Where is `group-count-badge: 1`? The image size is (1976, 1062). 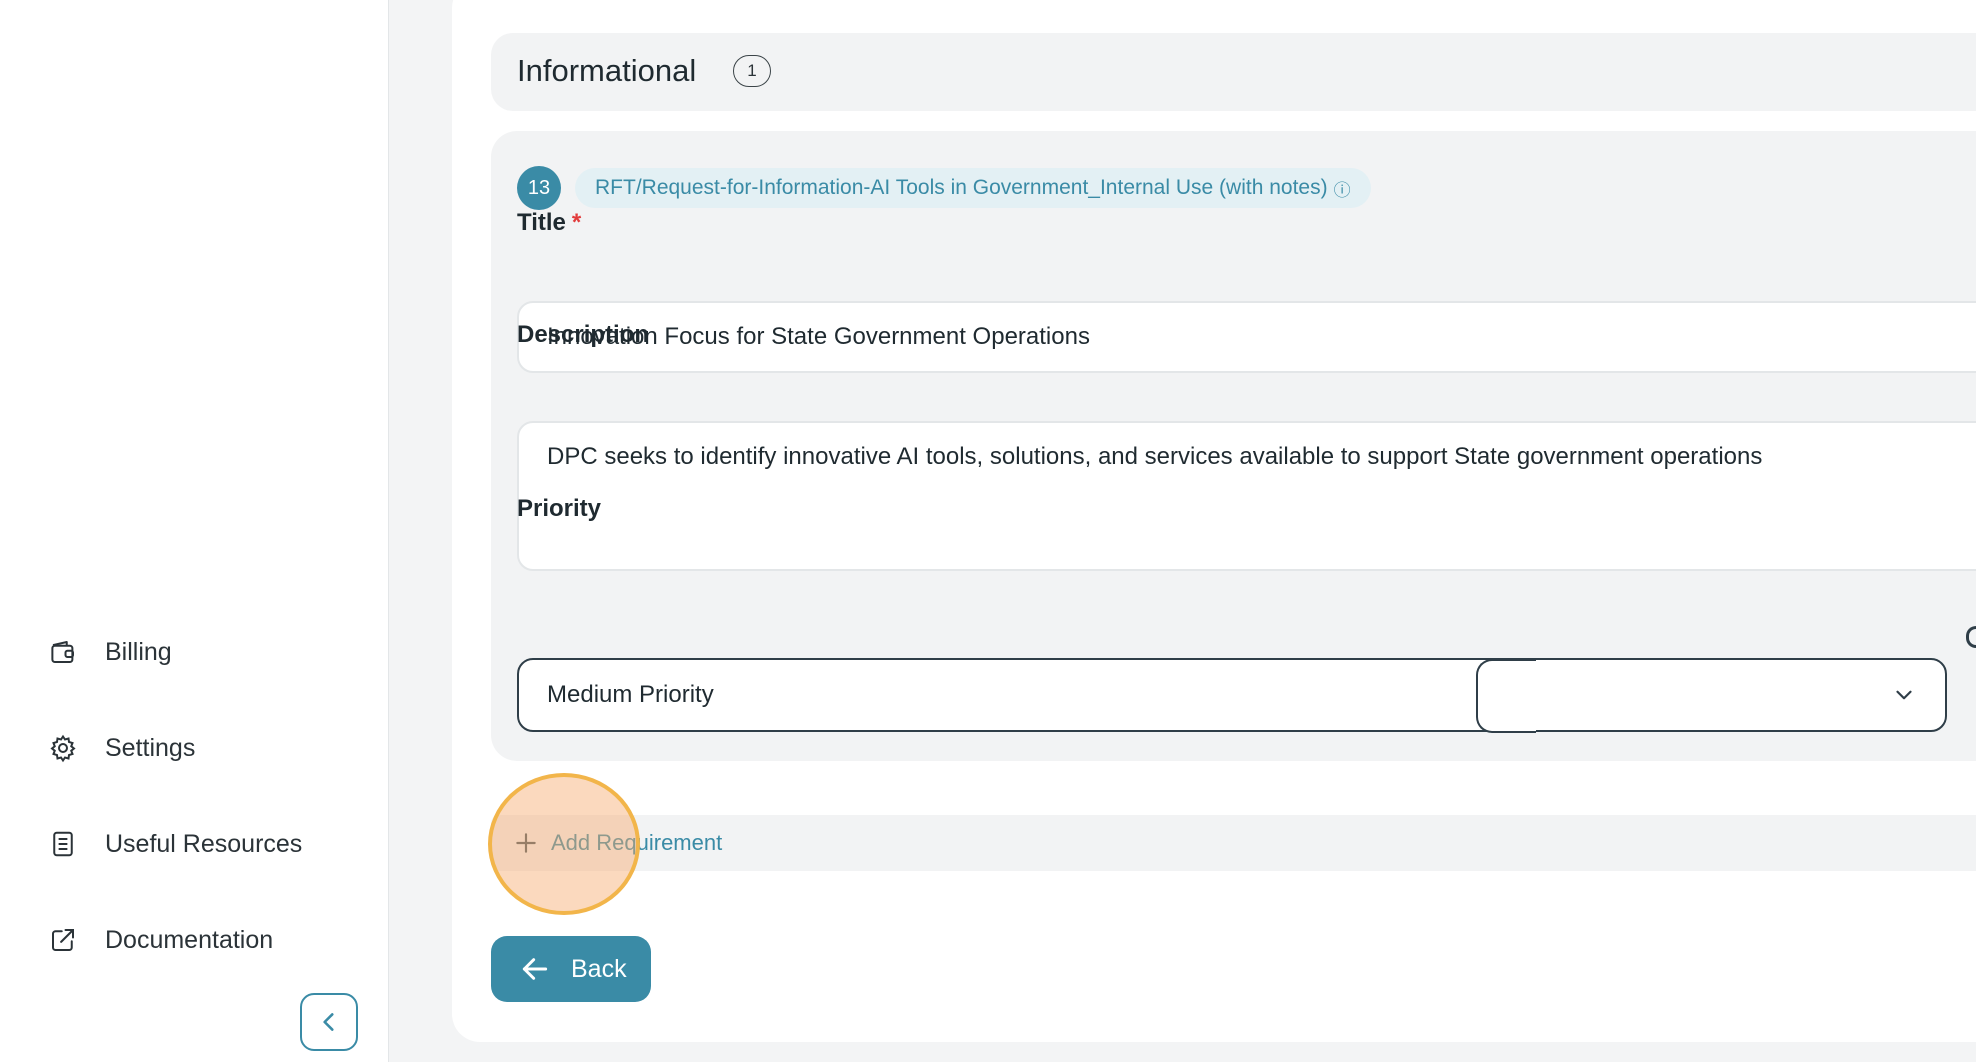 group-count-badge: 1 is located at coordinates (752, 71).